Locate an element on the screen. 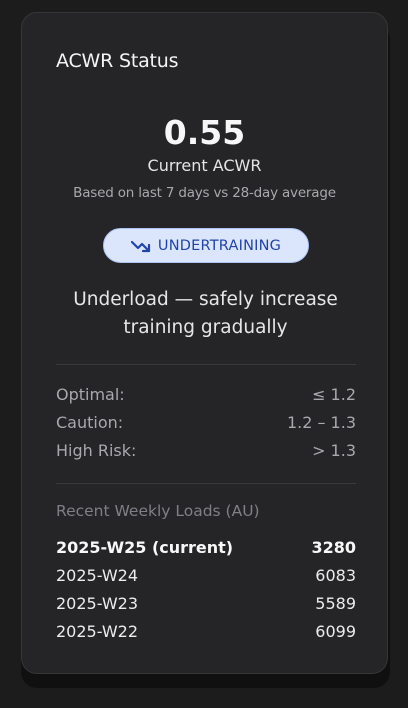 This screenshot has width=408, height=708. status-badge: UNDERTRAINING is located at coordinates (206, 245).